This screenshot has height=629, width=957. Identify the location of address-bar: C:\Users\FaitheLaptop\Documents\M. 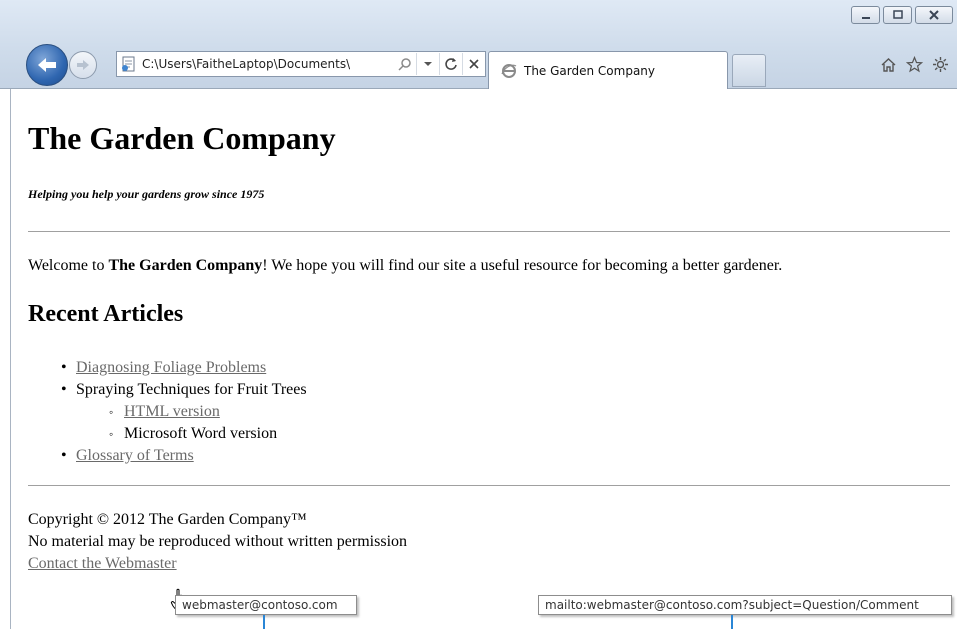
(301, 64).